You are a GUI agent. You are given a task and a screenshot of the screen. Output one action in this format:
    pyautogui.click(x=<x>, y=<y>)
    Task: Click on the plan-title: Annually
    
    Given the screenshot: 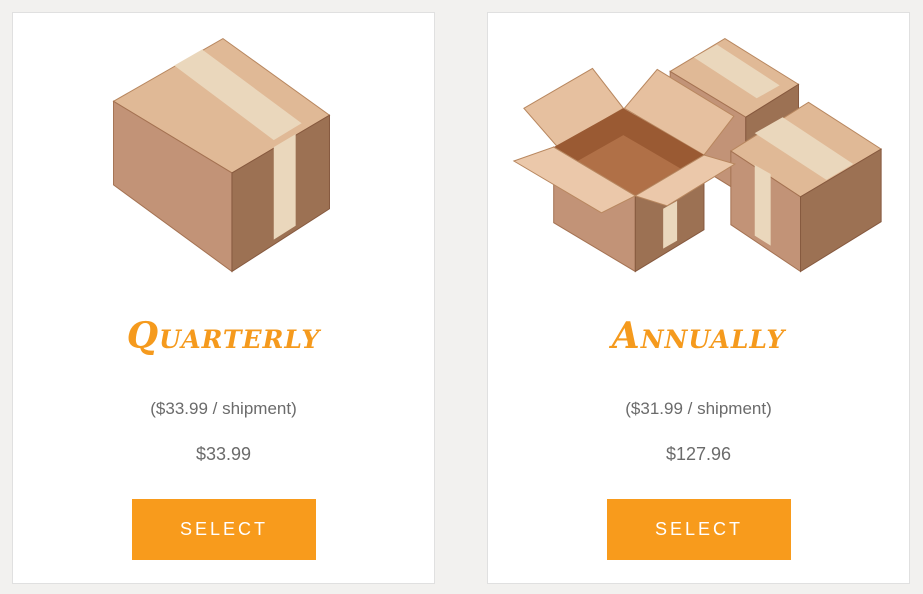 What is the action you would take?
    pyautogui.click(x=698, y=336)
    